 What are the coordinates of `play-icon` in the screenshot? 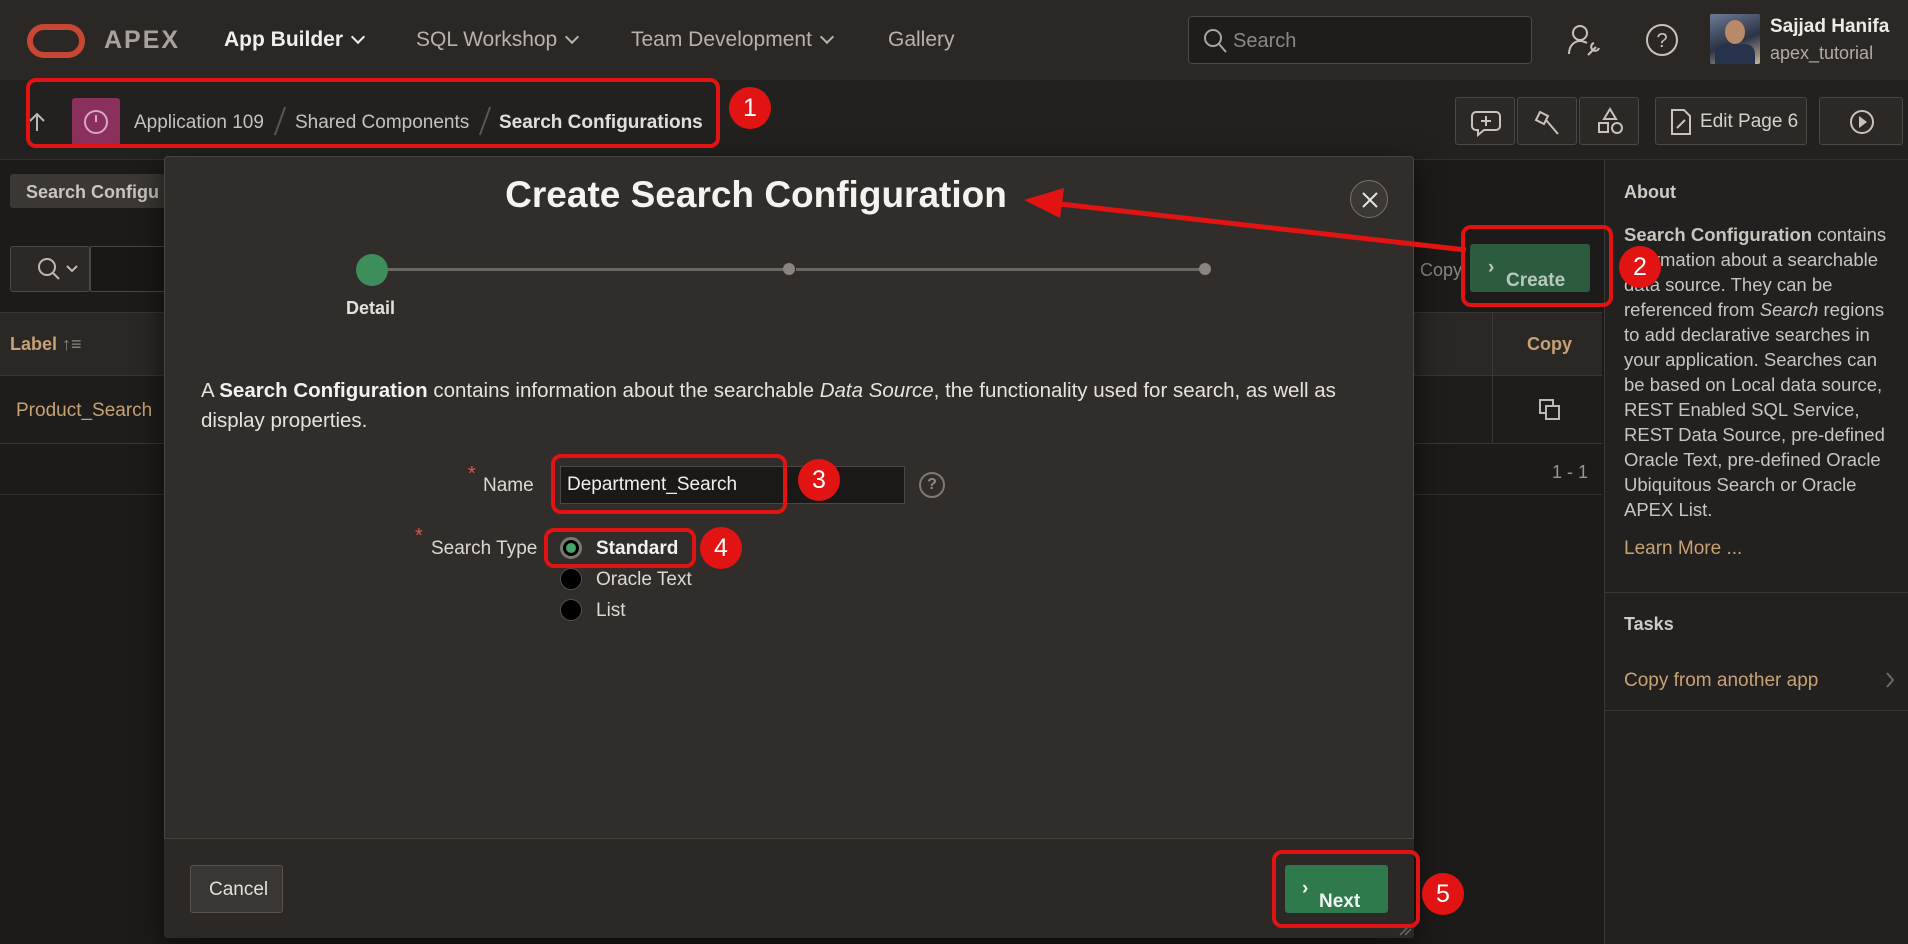 It's located at (1862, 122).